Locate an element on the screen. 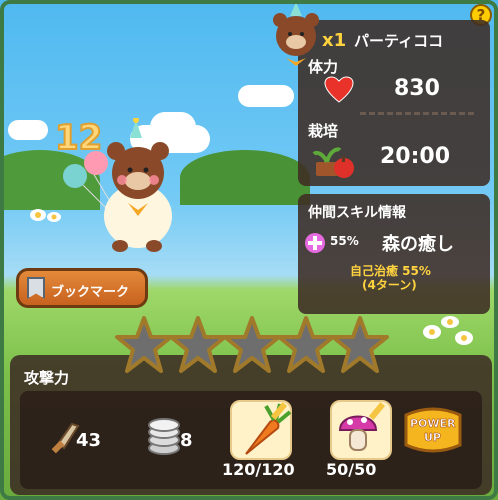 The image size is (498, 500). power-up-line1: POWER is located at coordinates (433, 424).